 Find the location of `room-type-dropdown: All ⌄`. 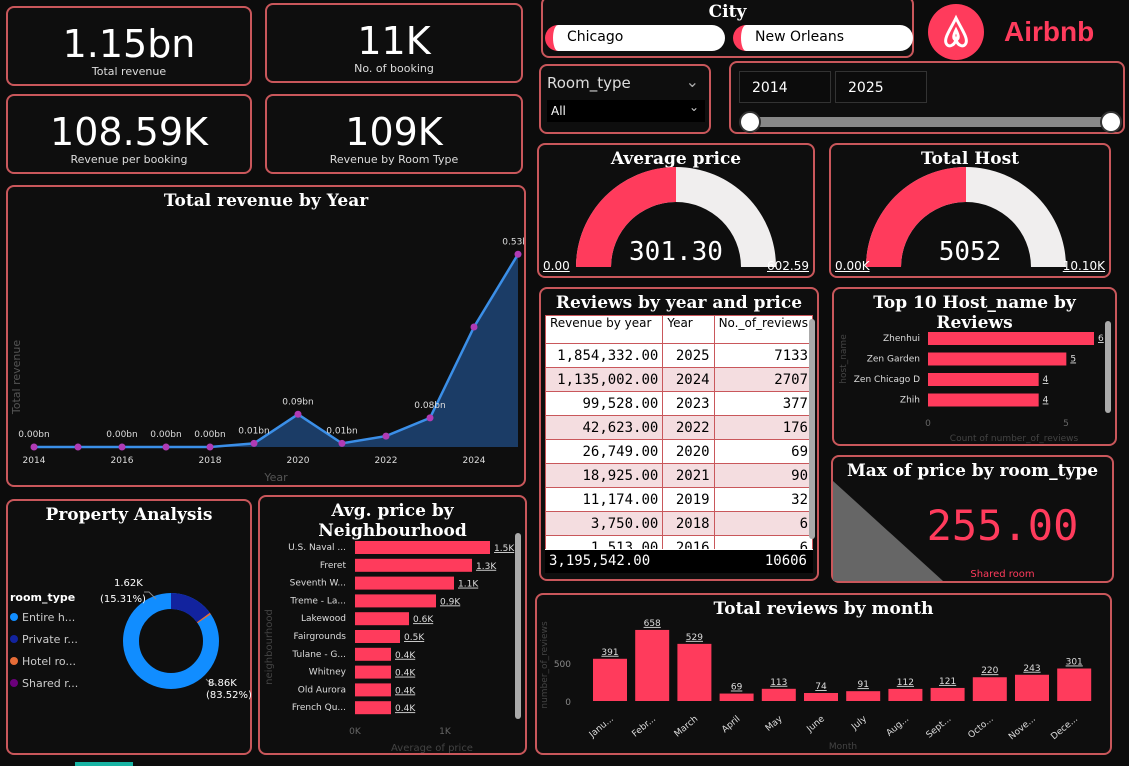

room-type-dropdown: All ⌄ is located at coordinates (626, 111).